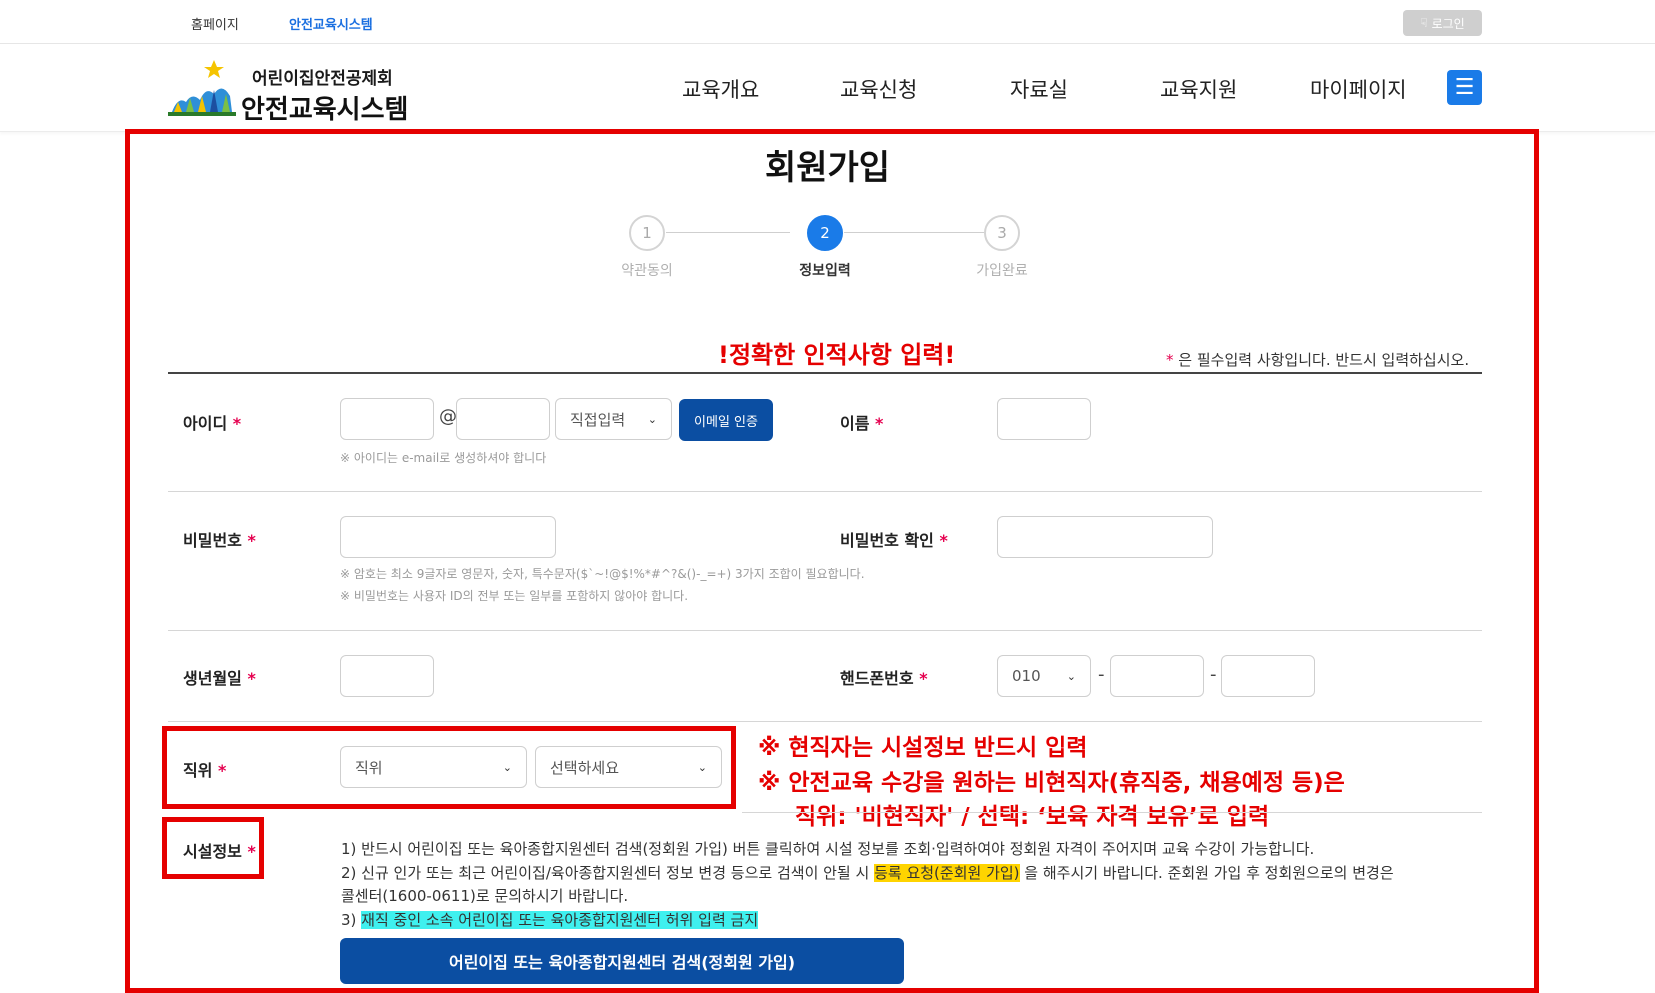  I want to click on password-confirm-label: 비밀번호 확인 *, so click(894, 540).